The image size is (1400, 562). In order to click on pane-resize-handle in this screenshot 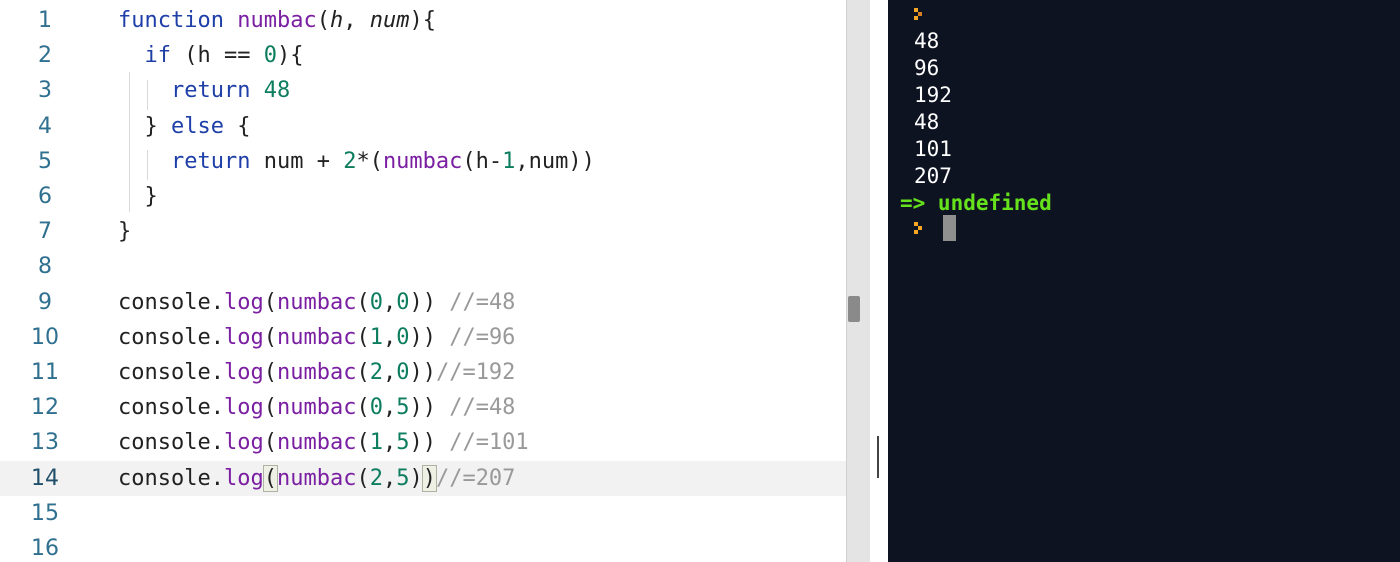, I will do `click(878, 457)`.